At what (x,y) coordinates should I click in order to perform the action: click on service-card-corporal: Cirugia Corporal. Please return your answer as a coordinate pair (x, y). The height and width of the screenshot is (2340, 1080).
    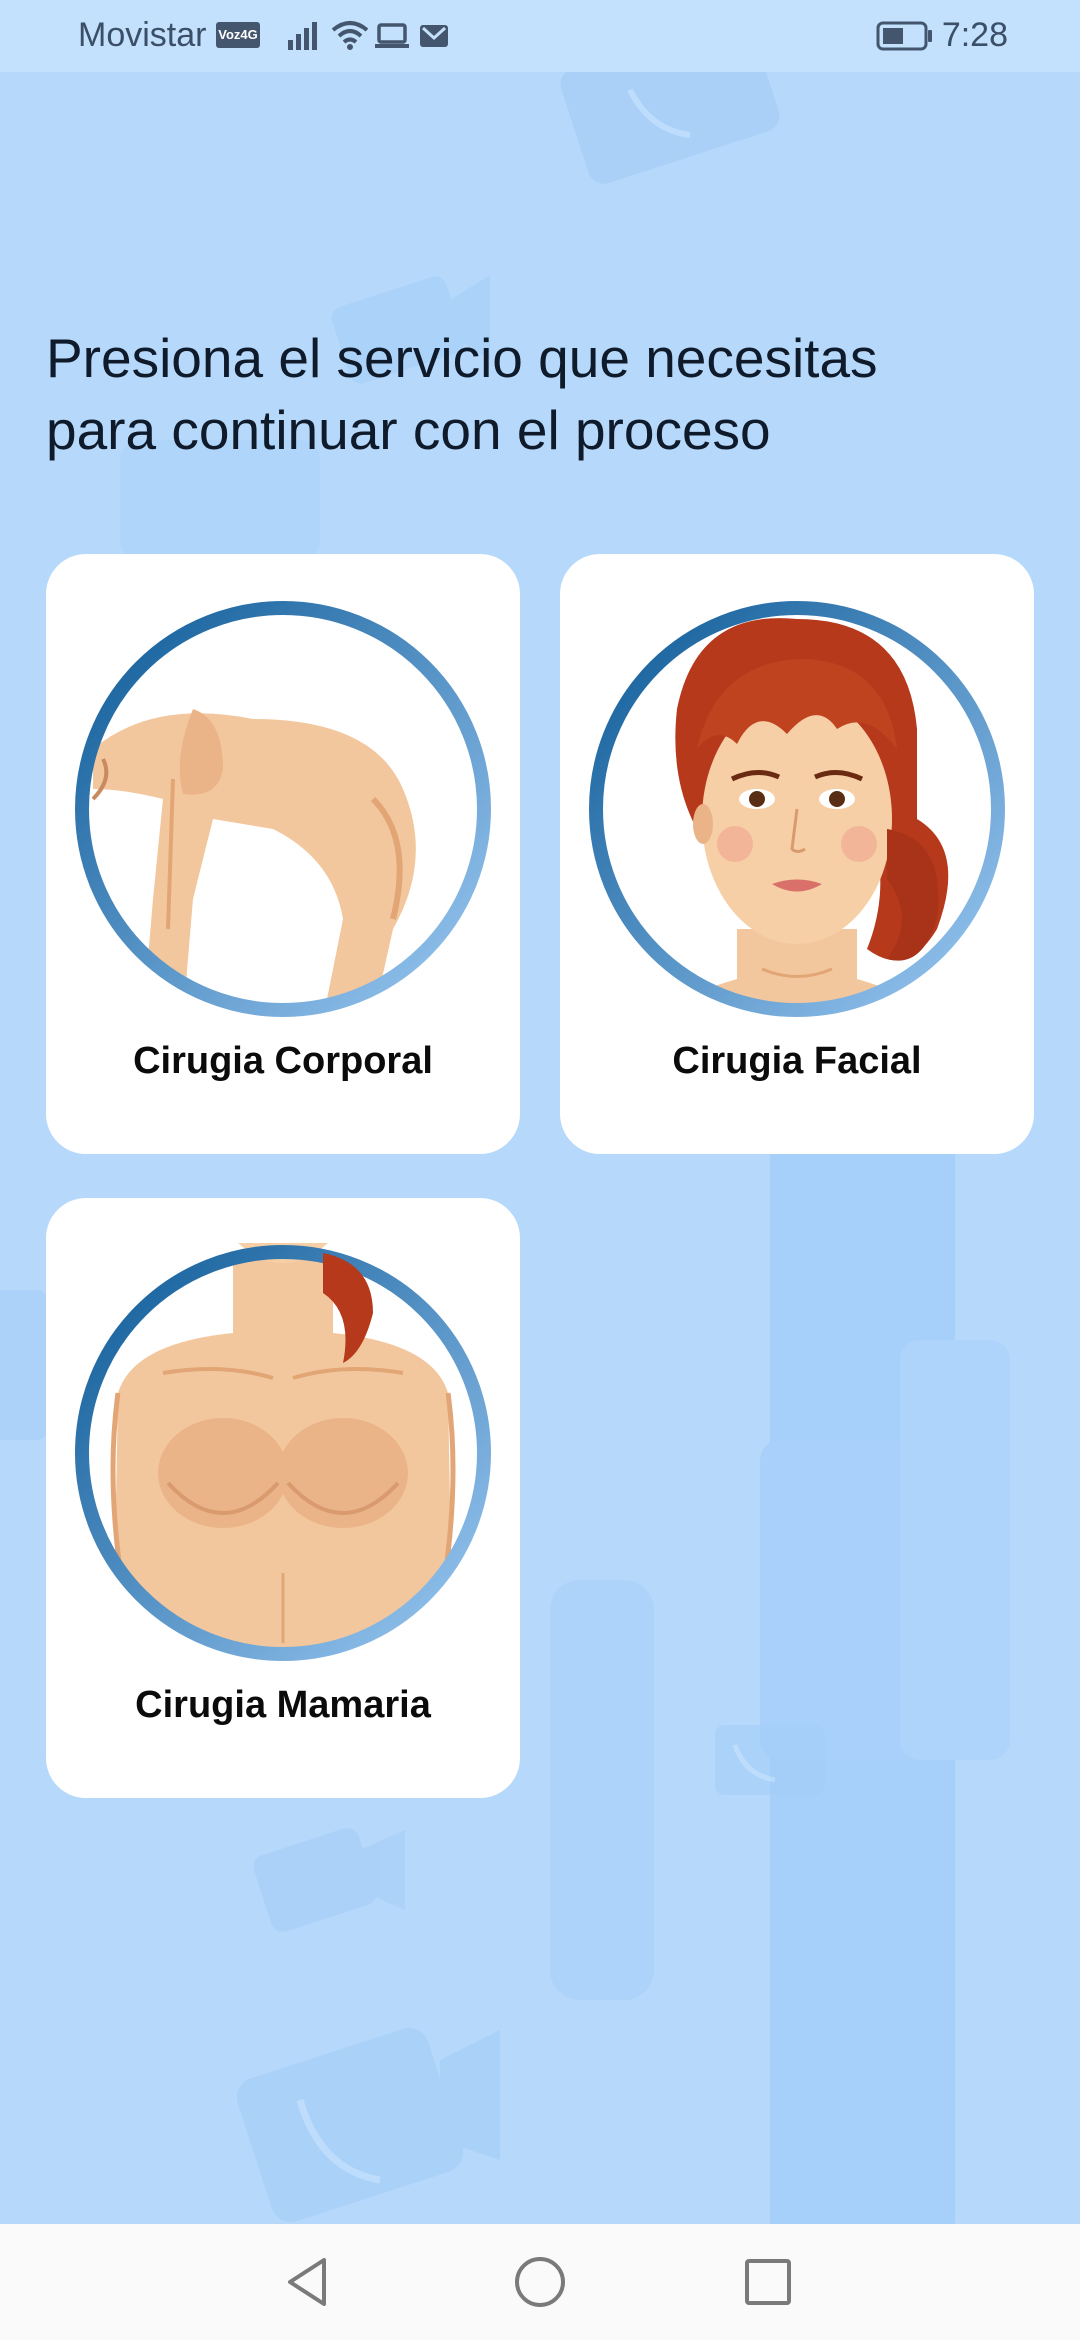
    Looking at the image, I should click on (283, 854).